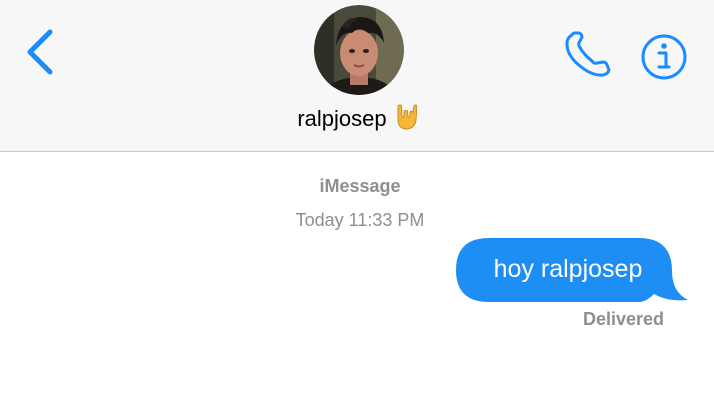 The width and height of the screenshot is (714, 406). What do you see at coordinates (406, 117) in the screenshot?
I see `sign-of-the-horns-emoji-icon` at bounding box center [406, 117].